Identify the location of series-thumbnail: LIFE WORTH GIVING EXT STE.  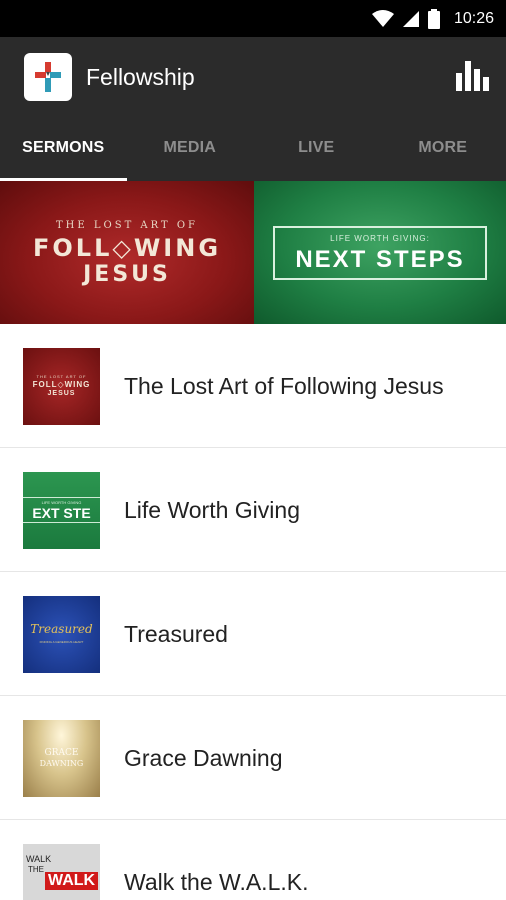
(61, 510).